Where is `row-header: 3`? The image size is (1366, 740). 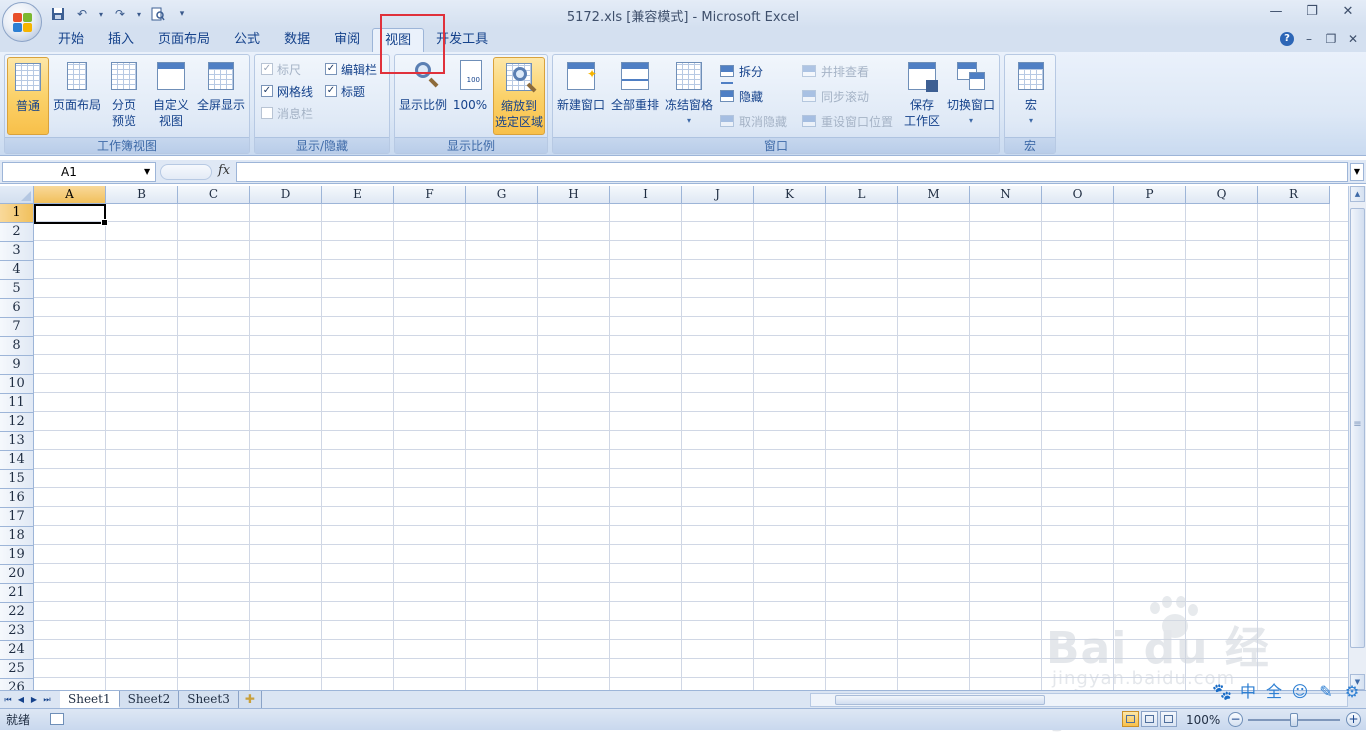 row-header: 3 is located at coordinates (17, 251).